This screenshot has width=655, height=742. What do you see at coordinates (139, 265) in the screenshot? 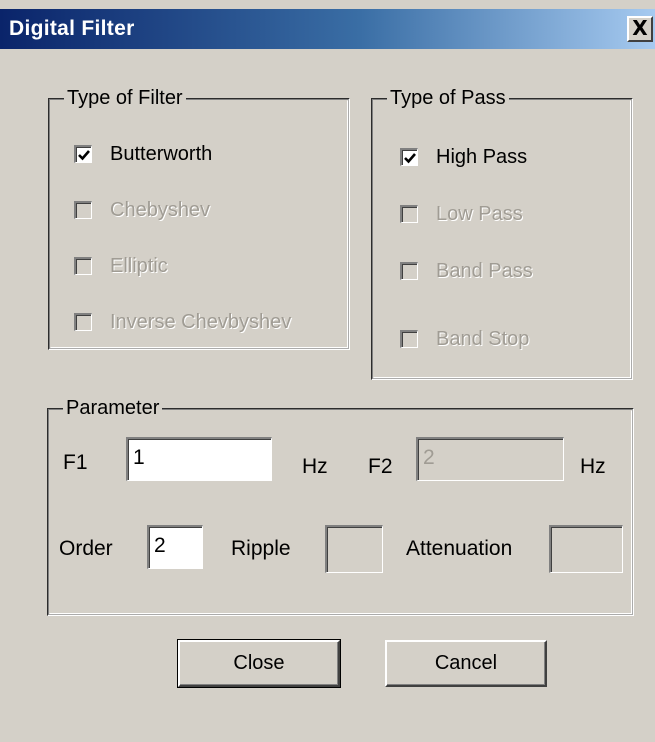
I see `elliptic-label: Elliptic` at bounding box center [139, 265].